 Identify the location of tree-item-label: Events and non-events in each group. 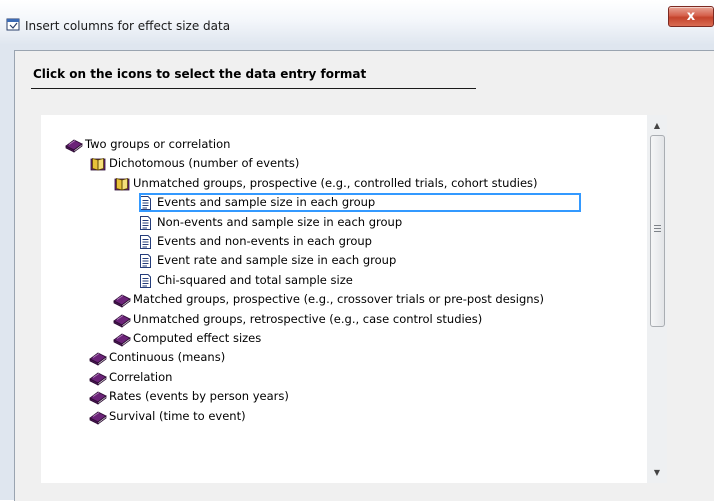
(264, 241).